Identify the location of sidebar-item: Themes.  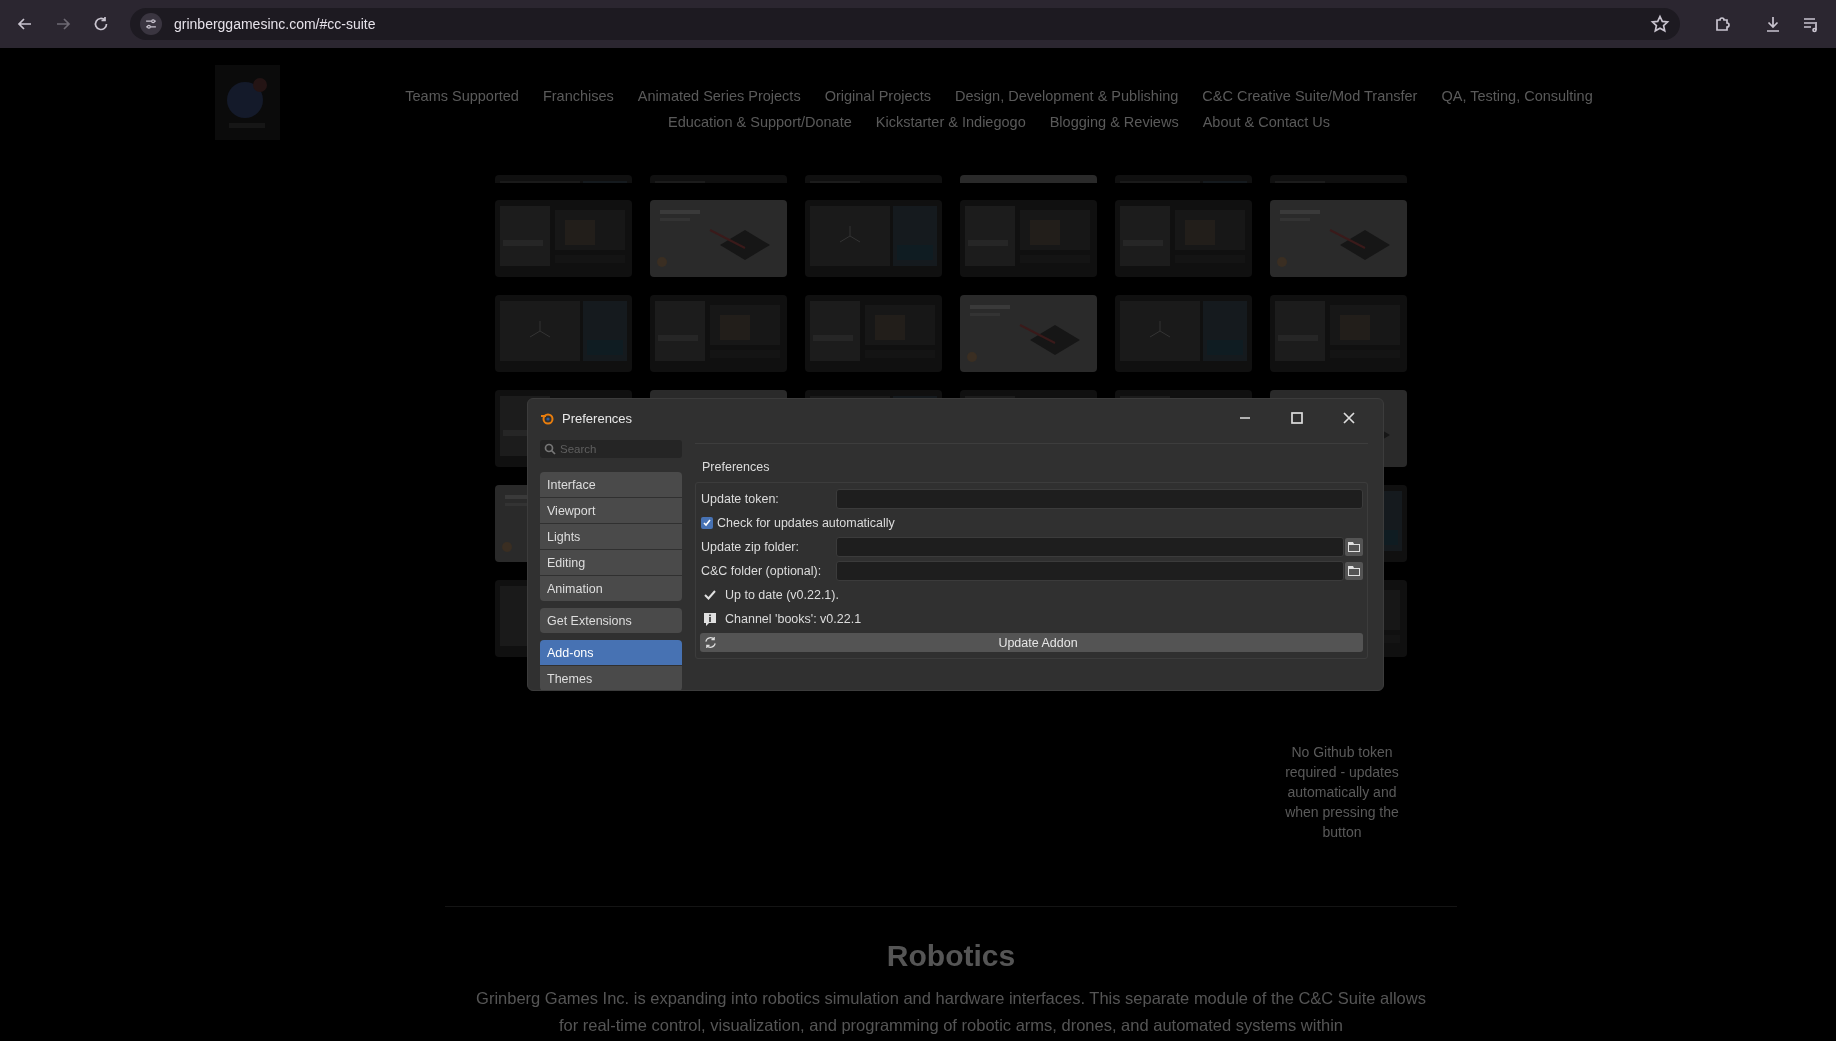
(611, 678).